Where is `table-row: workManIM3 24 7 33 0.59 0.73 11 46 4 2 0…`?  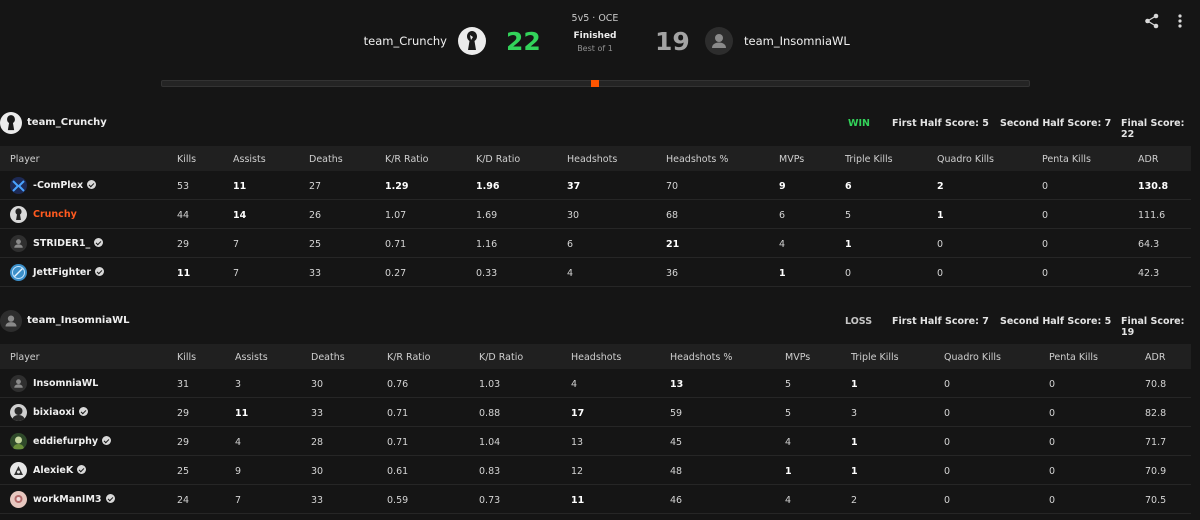 table-row: workManIM3 24 7 33 0.59 0.73 11 46 4 2 0… is located at coordinates (595, 499).